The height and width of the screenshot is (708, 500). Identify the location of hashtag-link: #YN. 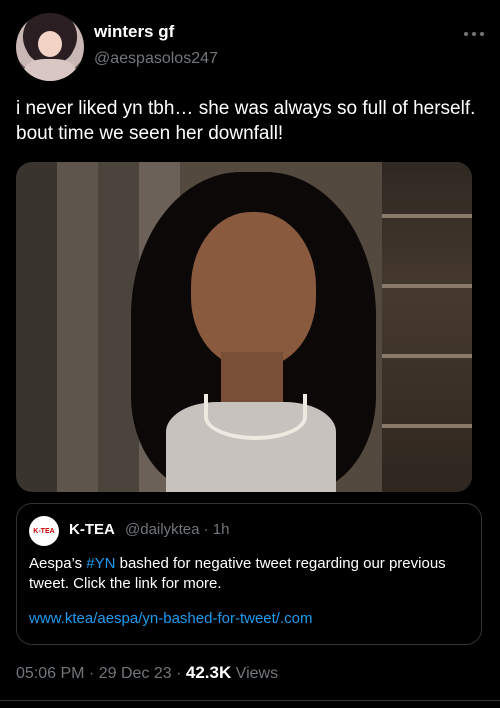
(100, 563).